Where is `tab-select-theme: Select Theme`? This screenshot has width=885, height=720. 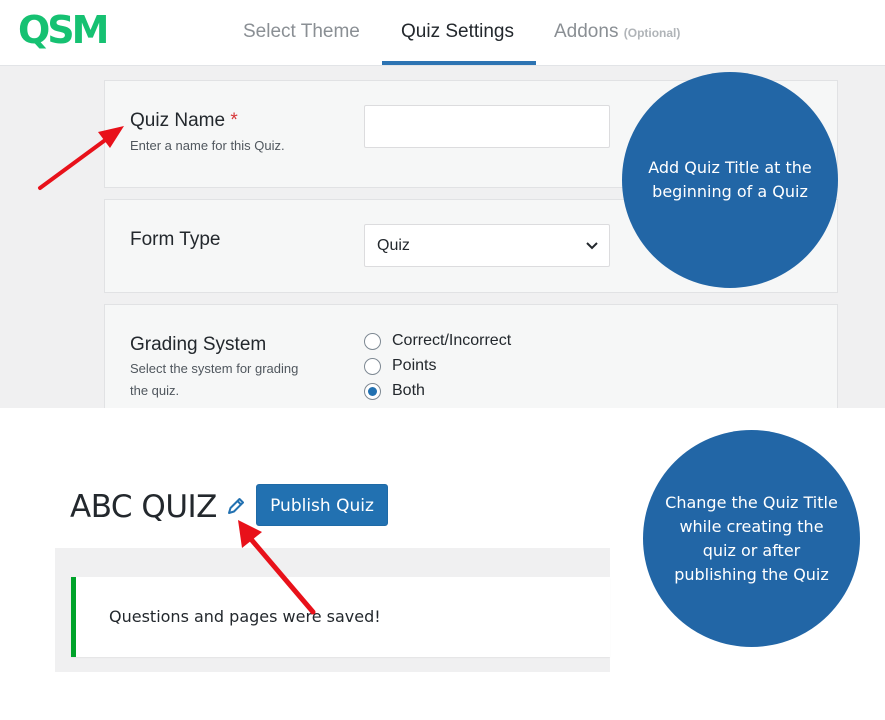
tab-select-theme: Select Theme is located at coordinates (301, 32).